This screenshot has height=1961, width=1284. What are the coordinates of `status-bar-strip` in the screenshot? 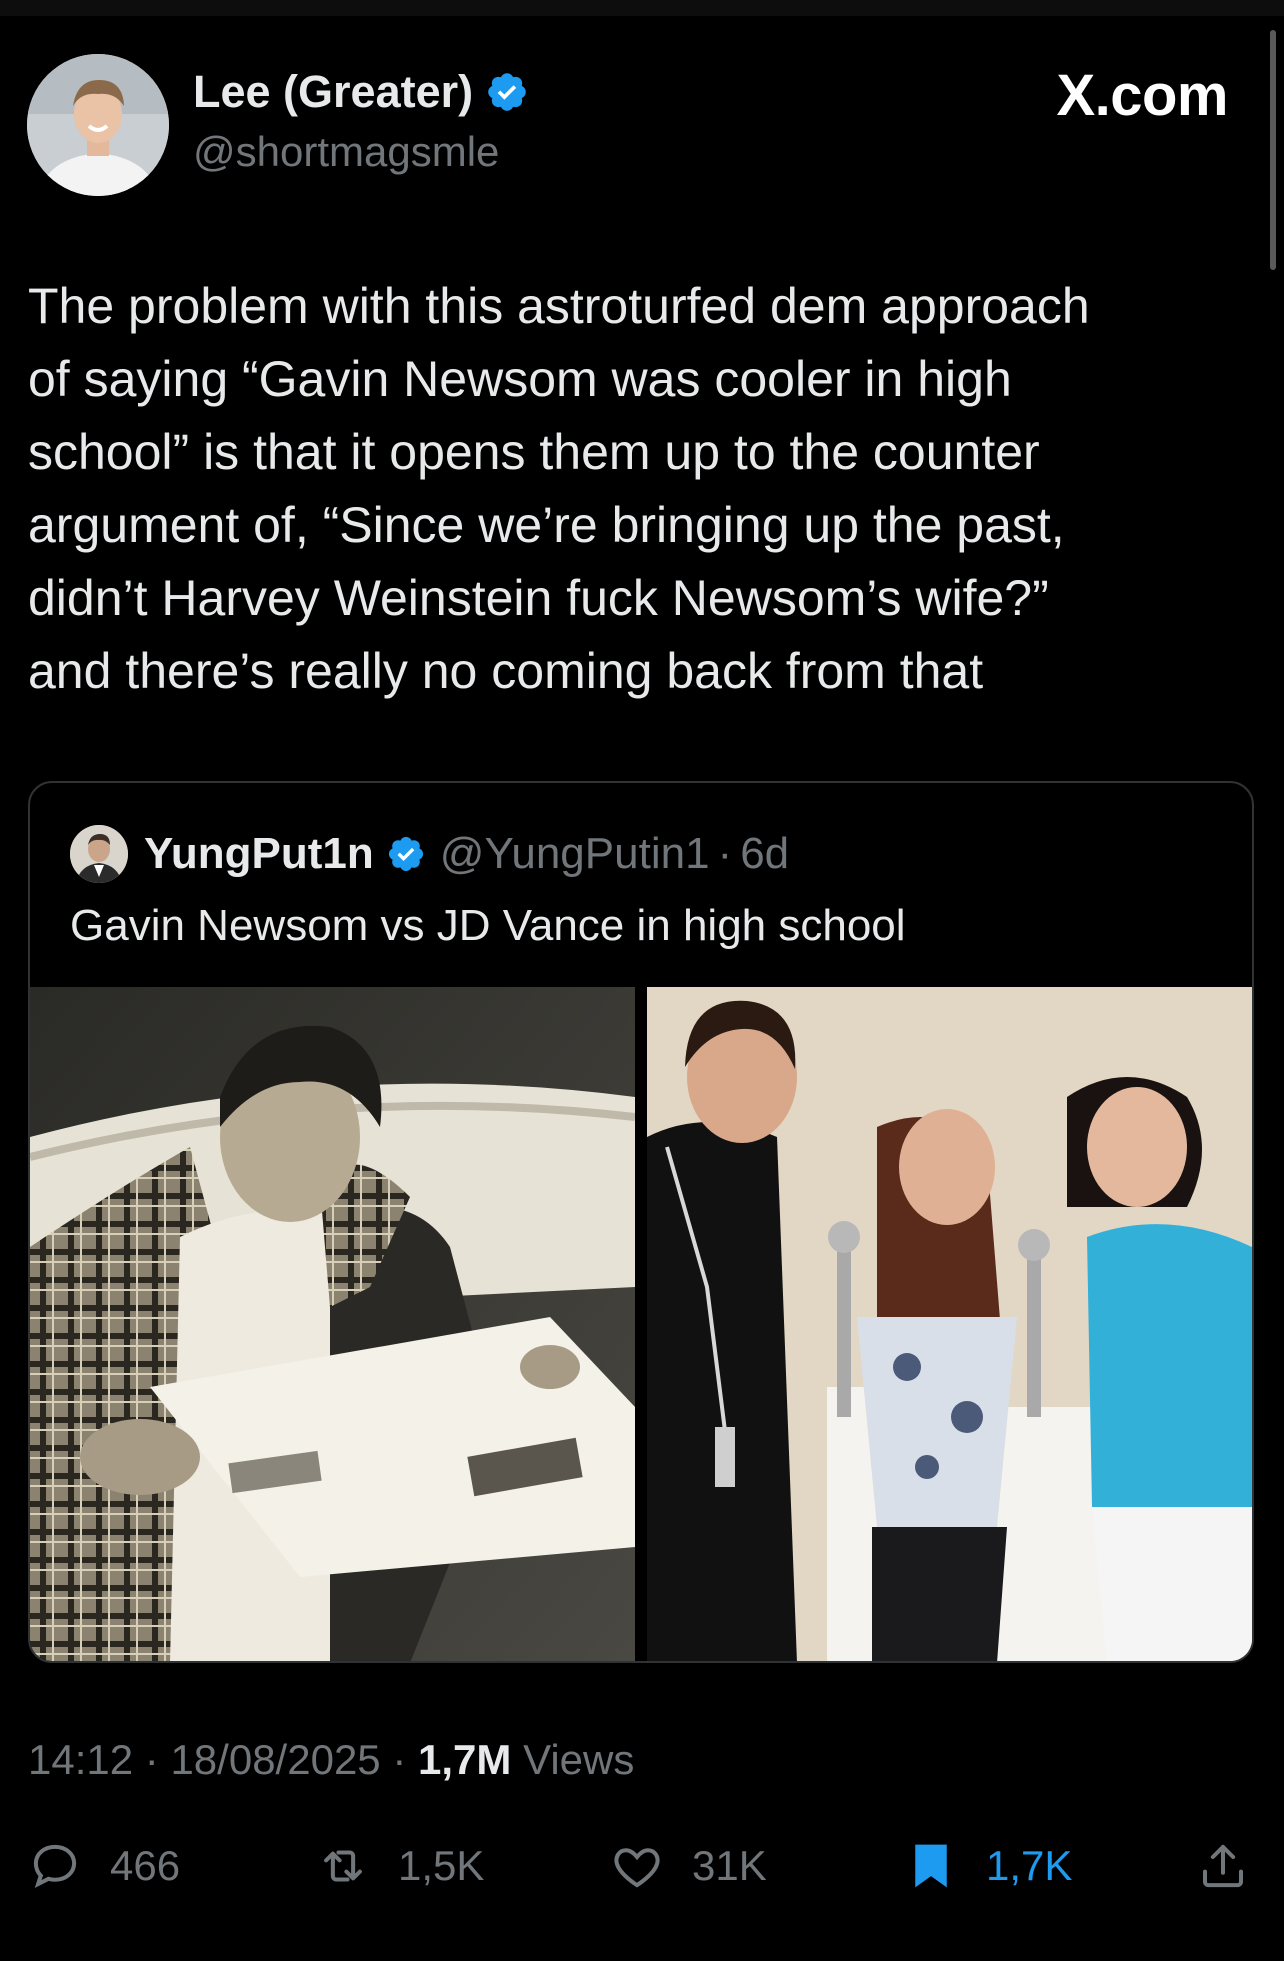 It's located at (642, 8).